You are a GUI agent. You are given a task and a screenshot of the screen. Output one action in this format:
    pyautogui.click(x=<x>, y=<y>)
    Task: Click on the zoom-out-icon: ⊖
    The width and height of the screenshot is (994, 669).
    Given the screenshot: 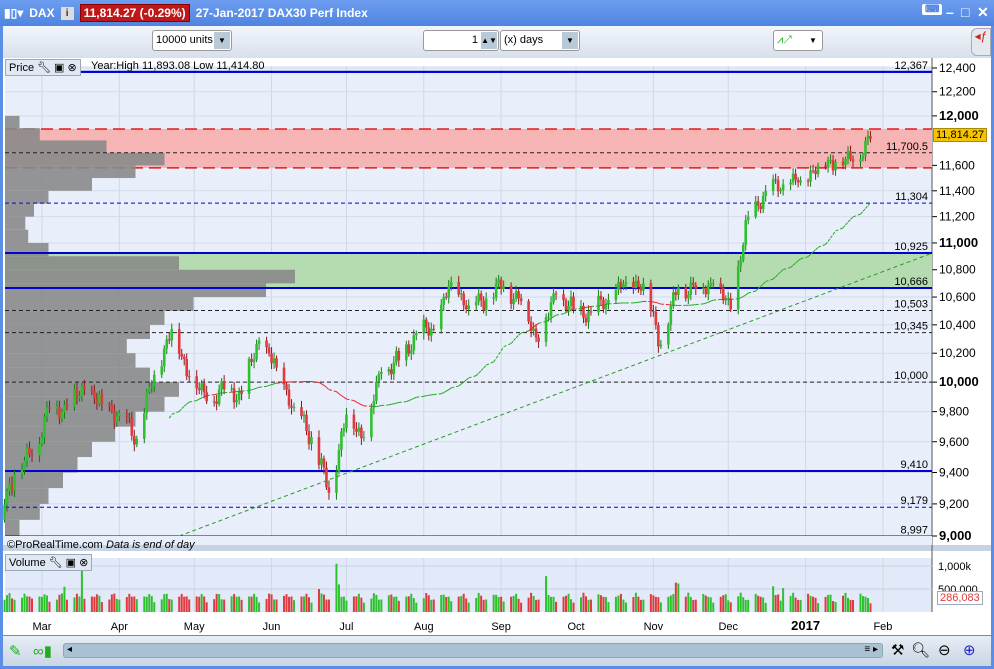 What is the action you would take?
    pyautogui.click(x=944, y=650)
    